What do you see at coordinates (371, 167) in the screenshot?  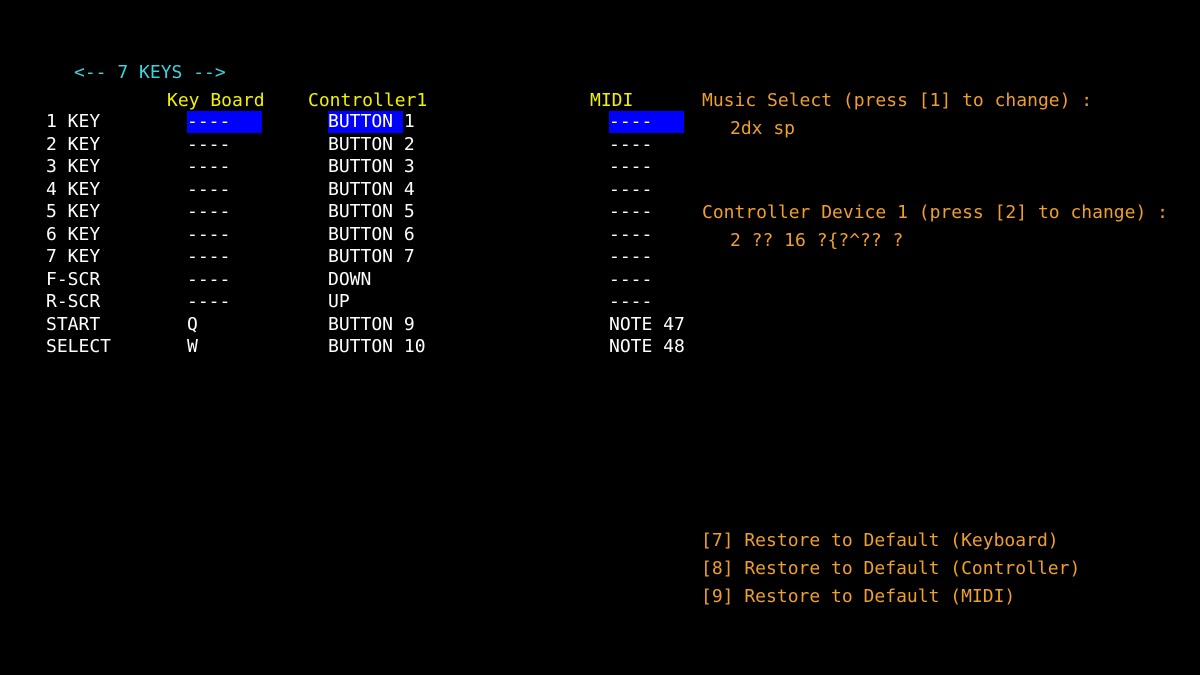 I see `controller-binding-cell: BUTTON 3` at bounding box center [371, 167].